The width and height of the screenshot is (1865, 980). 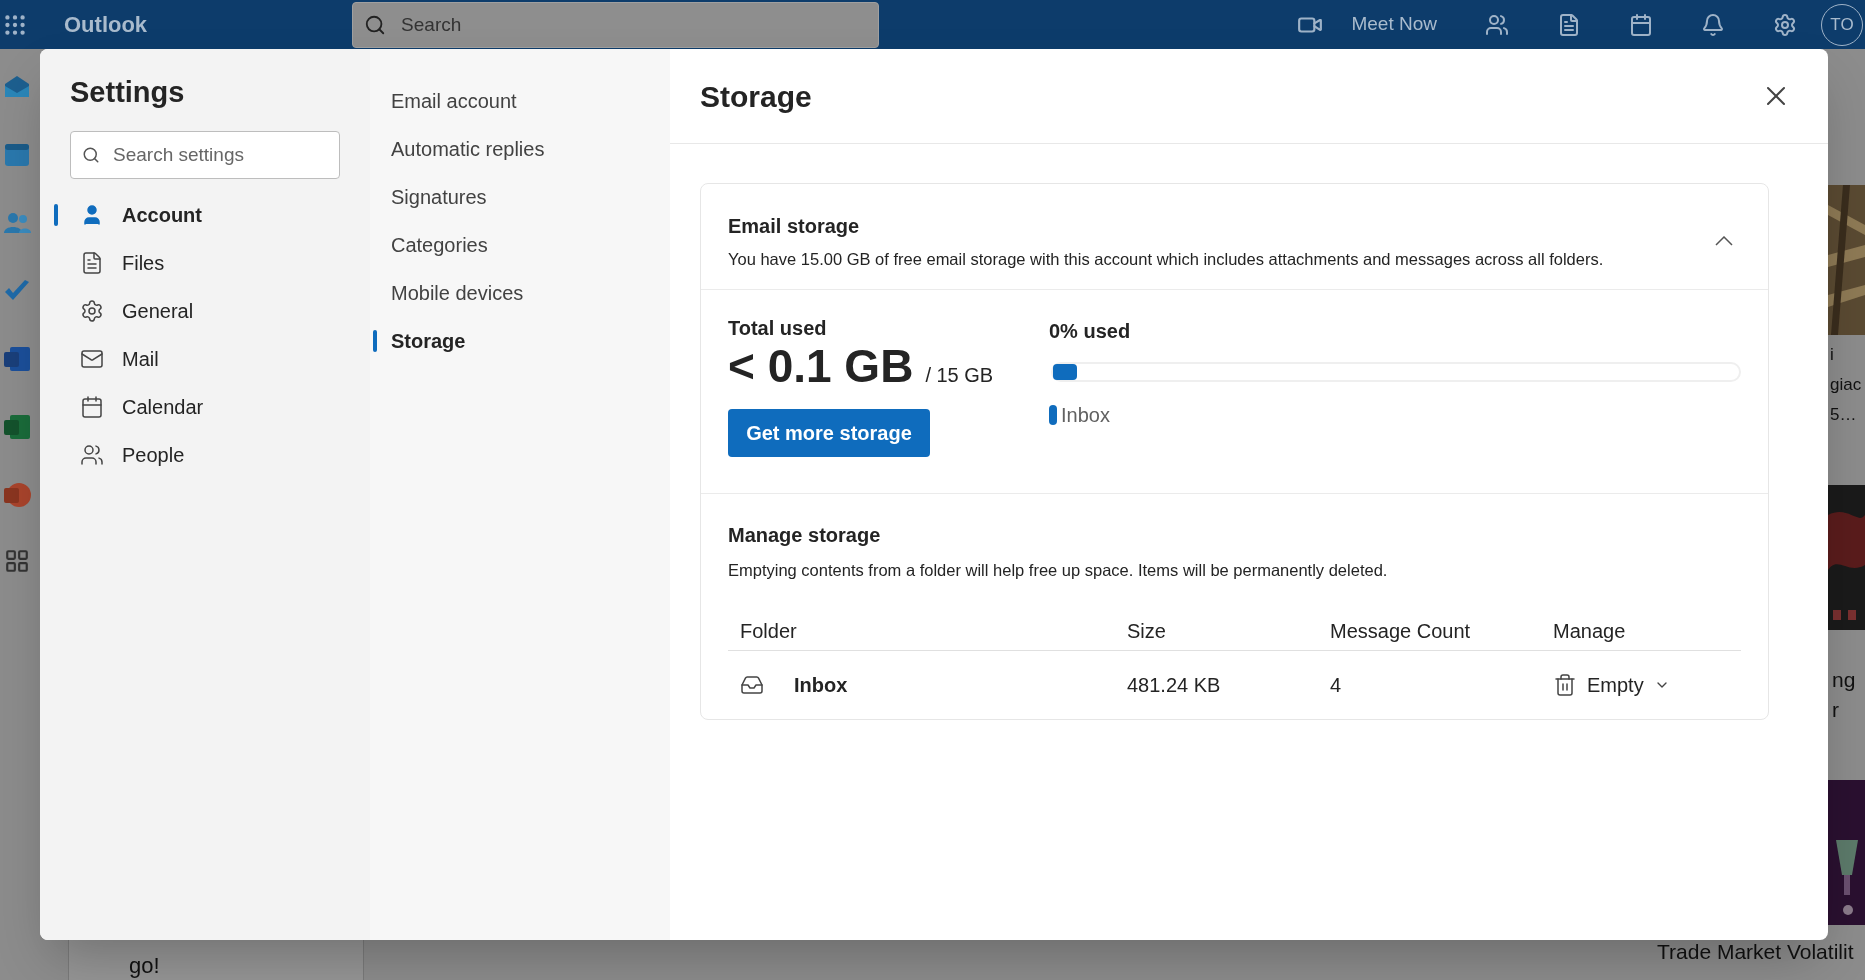 What do you see at coordinates (1147, 631) in the screenshot?
I see `column-header: Size` at bounding box center [1147, 631].